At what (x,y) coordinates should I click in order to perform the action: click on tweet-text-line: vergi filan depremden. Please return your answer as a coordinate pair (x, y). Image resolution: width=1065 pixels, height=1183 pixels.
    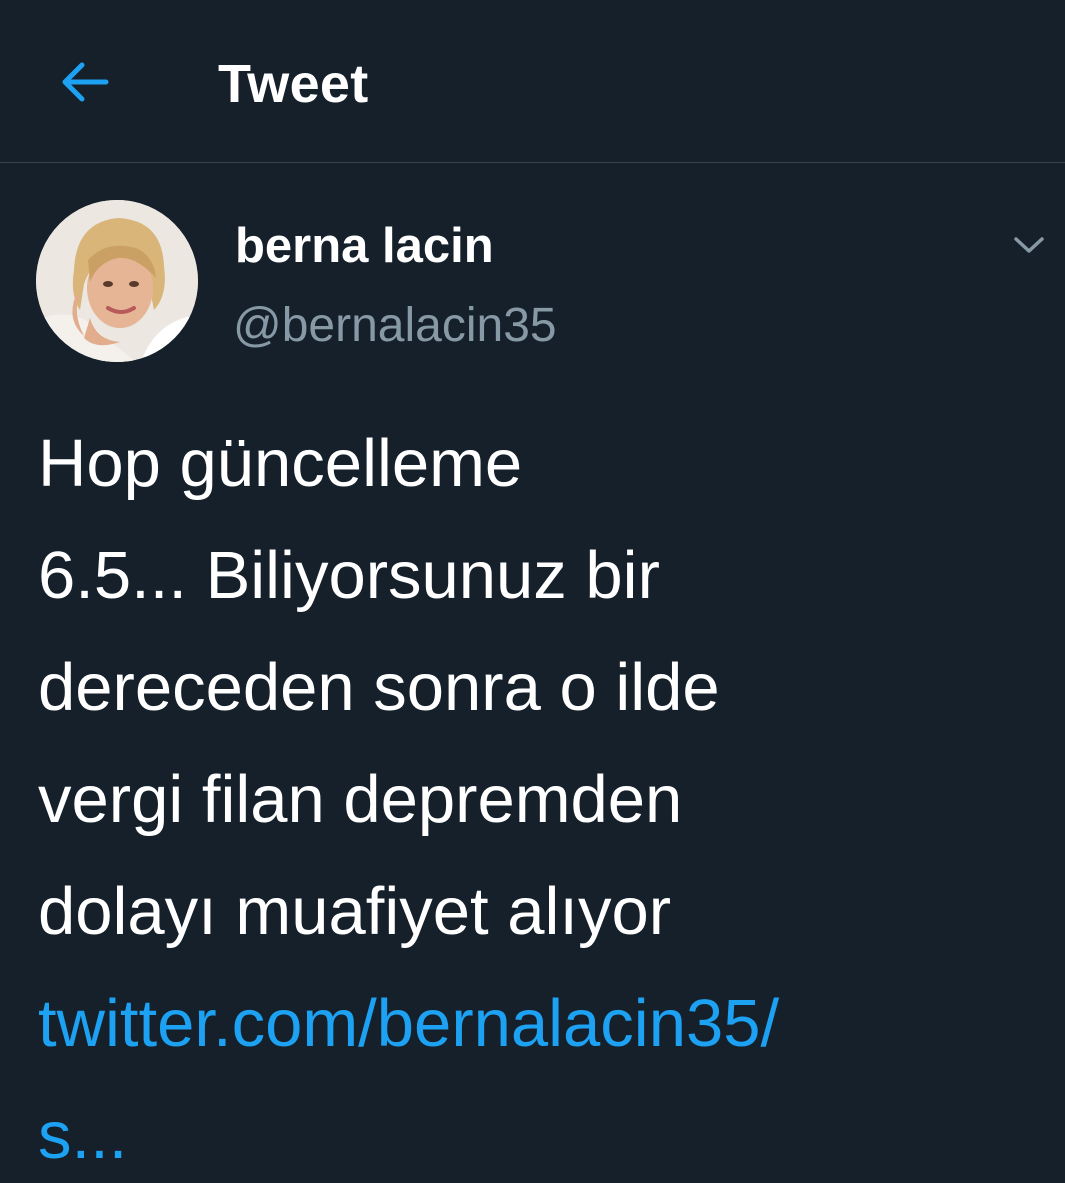
    Looking at the image, I should click on (360, 799).